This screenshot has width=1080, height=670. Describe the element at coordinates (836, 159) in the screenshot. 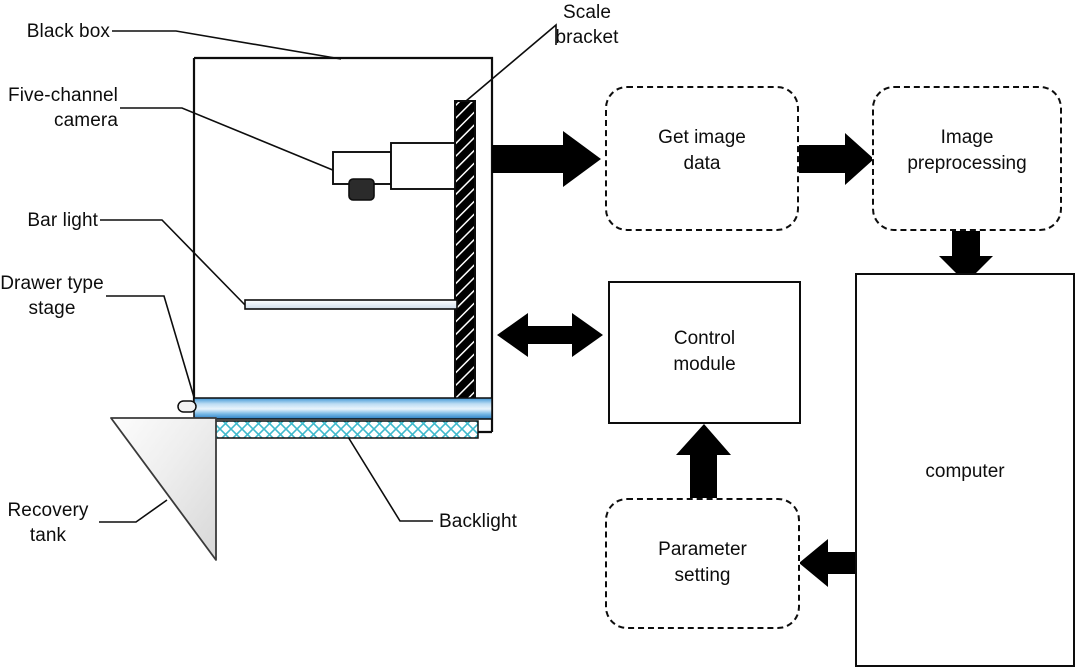

I see `arrow-getimage-to-preprocessing` at that location.